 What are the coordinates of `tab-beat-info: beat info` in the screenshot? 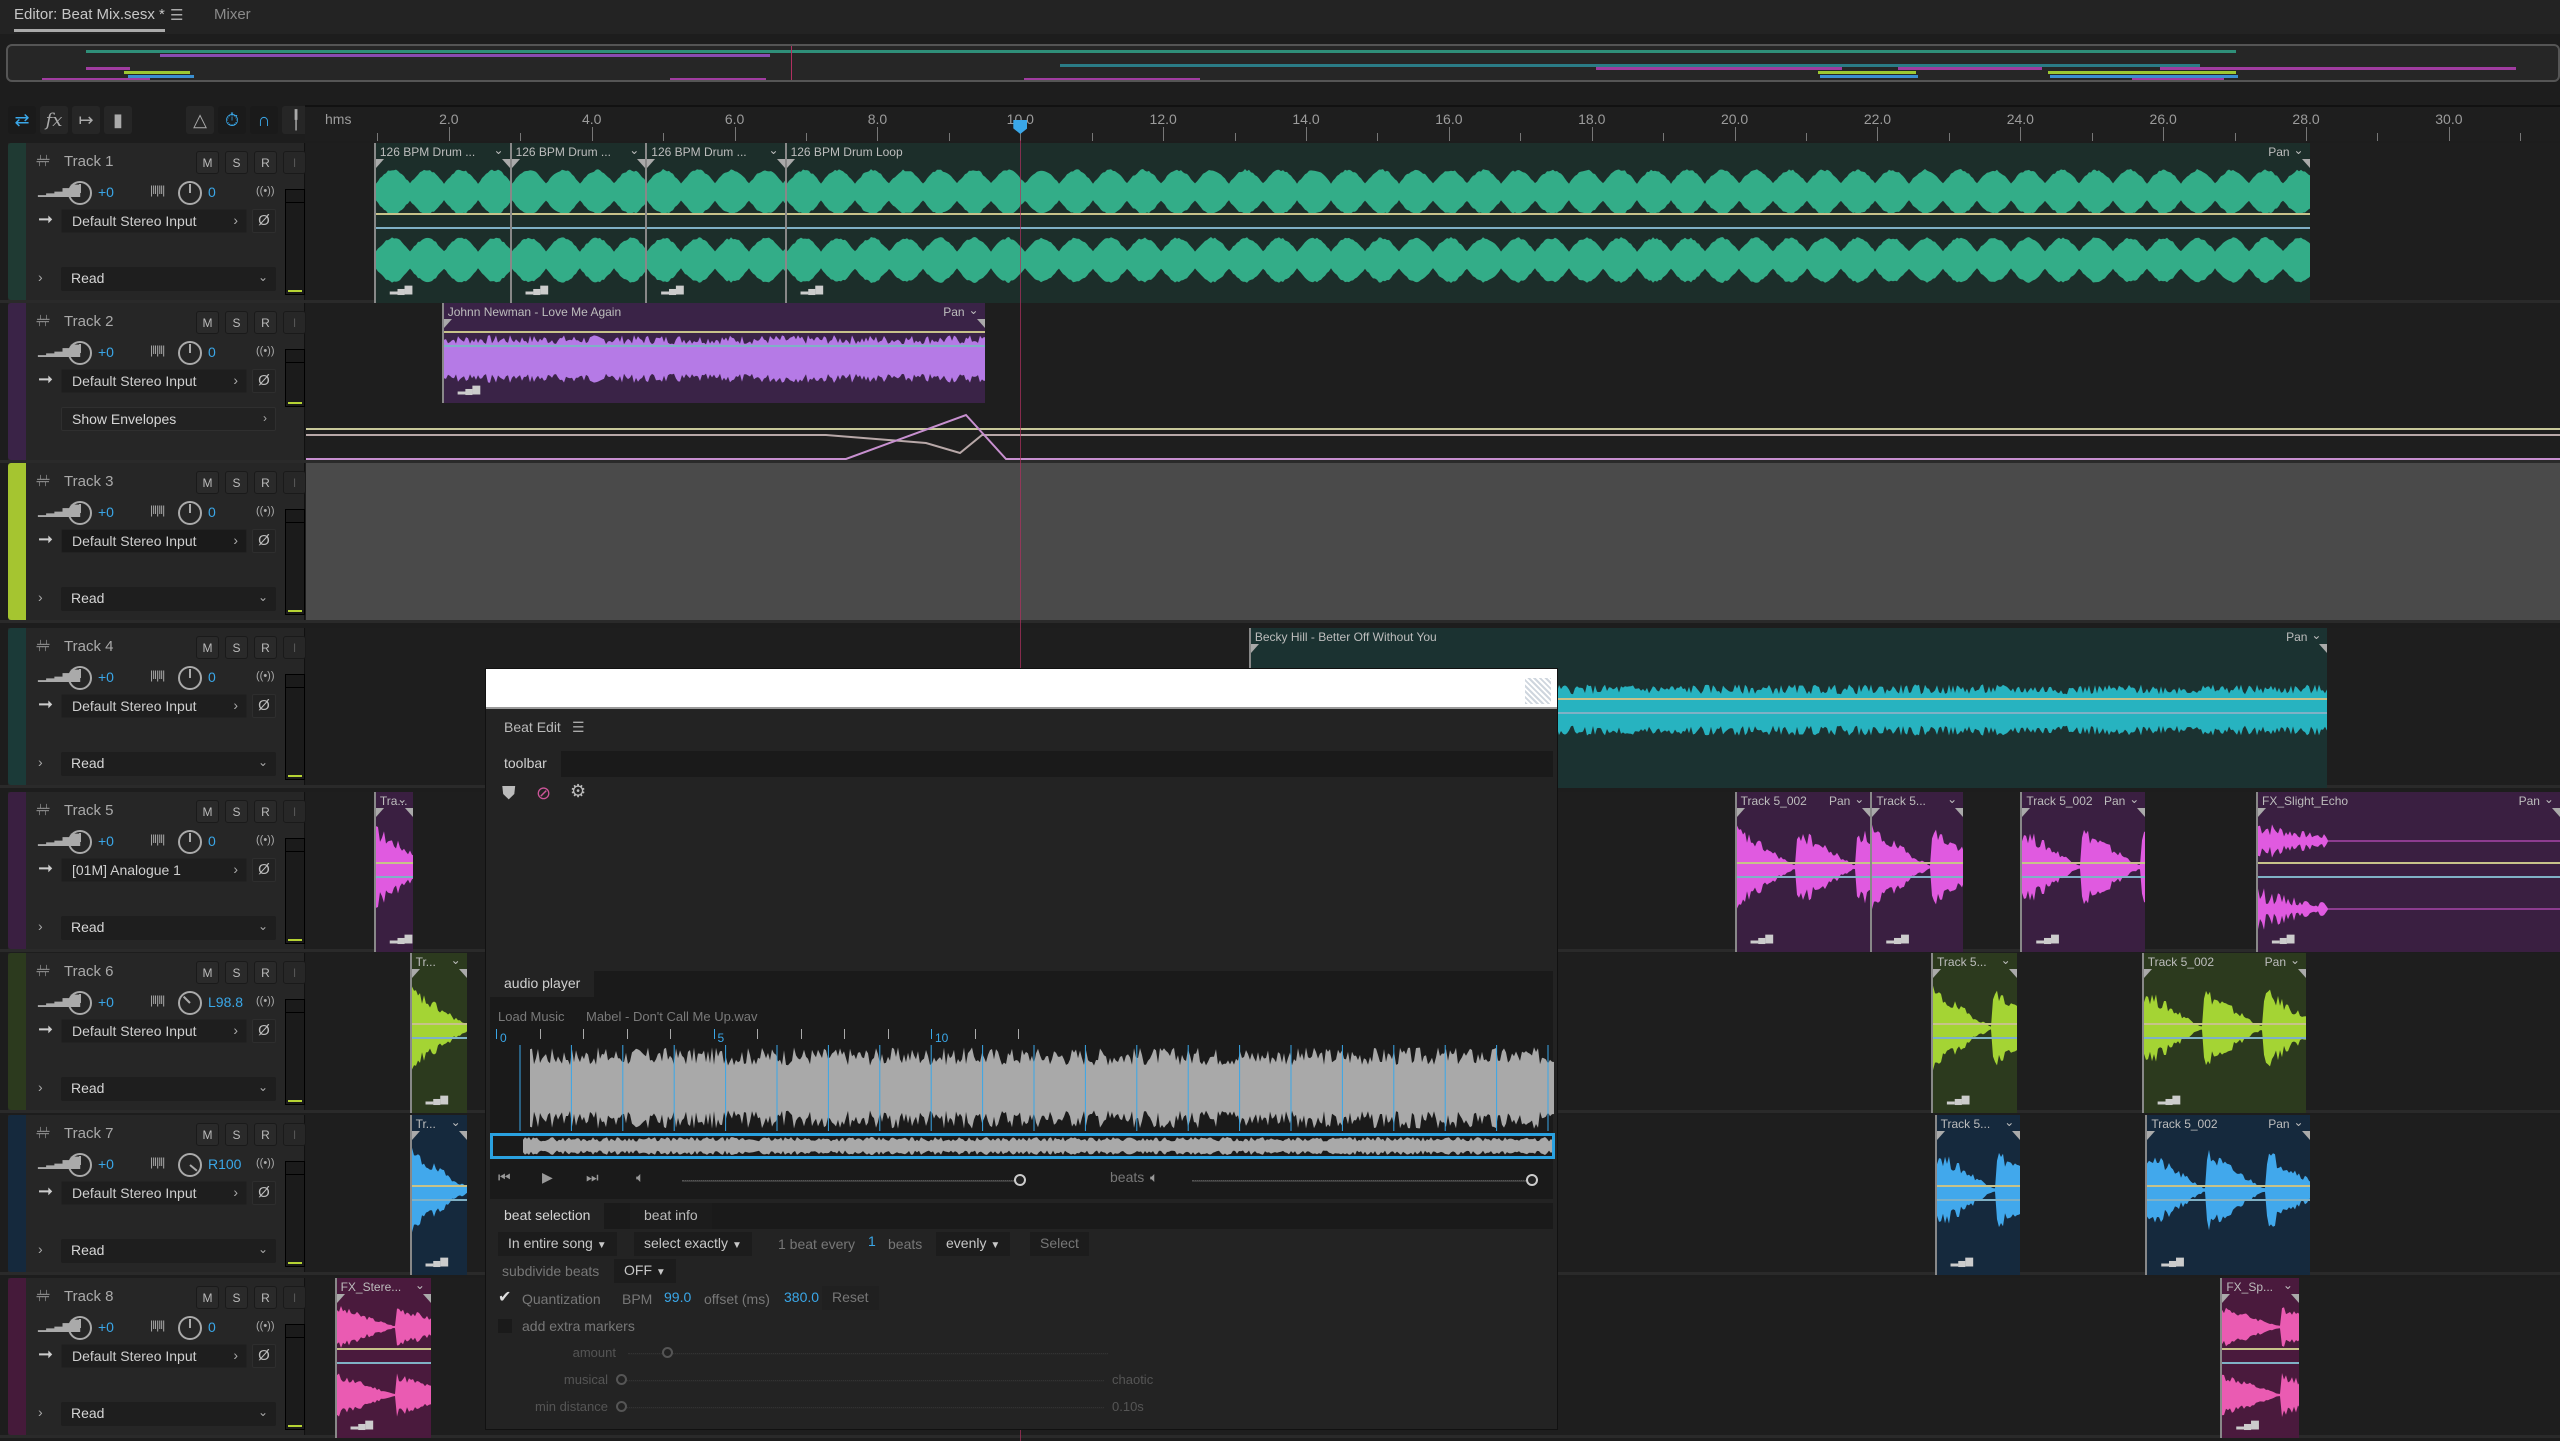 It's located at (671, 1216).